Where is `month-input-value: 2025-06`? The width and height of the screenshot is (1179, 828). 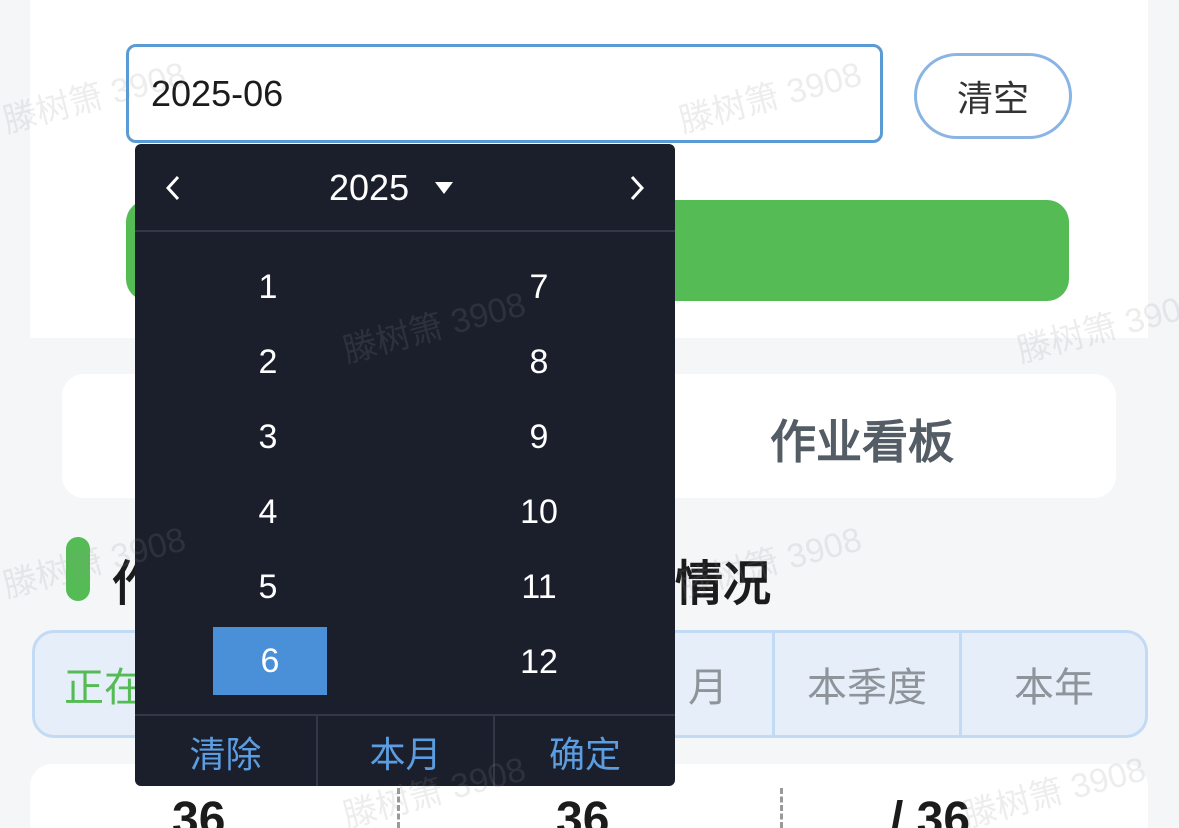
month-input-value: 2025-06 is located at coordinates (217, 93).